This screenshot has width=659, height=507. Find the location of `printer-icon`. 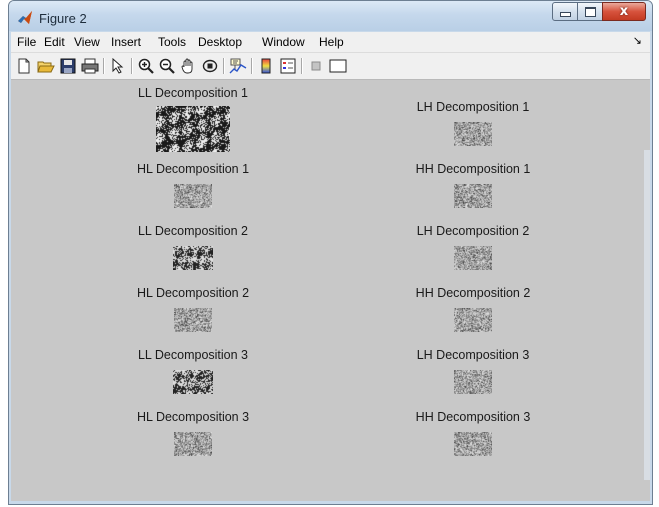

printer-icon is located at coordinates (90, 66).